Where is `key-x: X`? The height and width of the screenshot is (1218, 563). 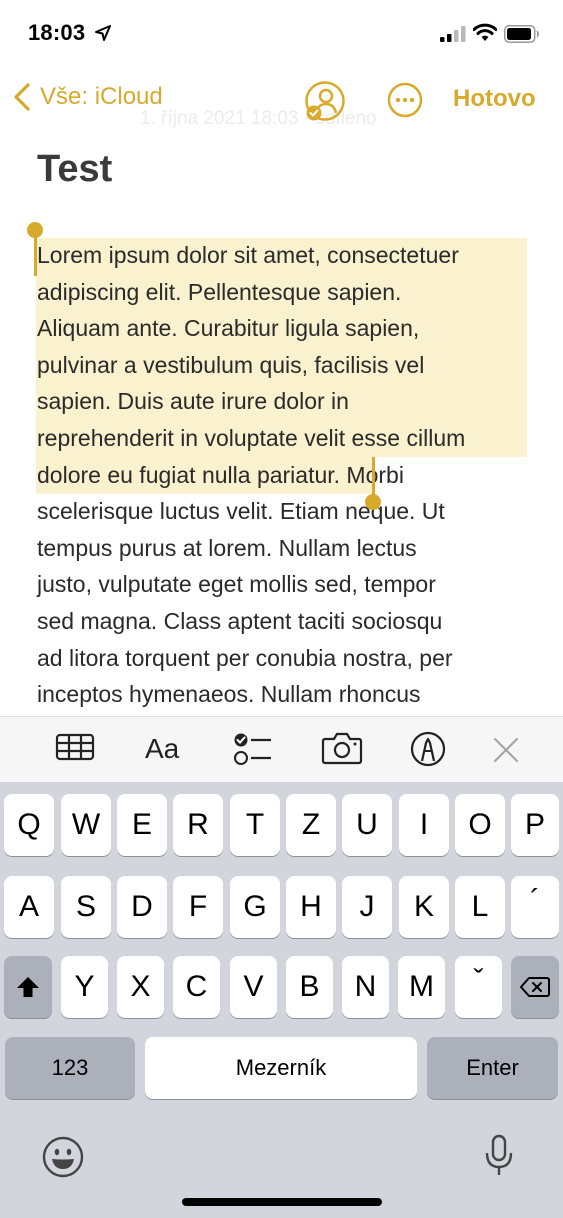 key-x: X is located at coordinates (140, 987).